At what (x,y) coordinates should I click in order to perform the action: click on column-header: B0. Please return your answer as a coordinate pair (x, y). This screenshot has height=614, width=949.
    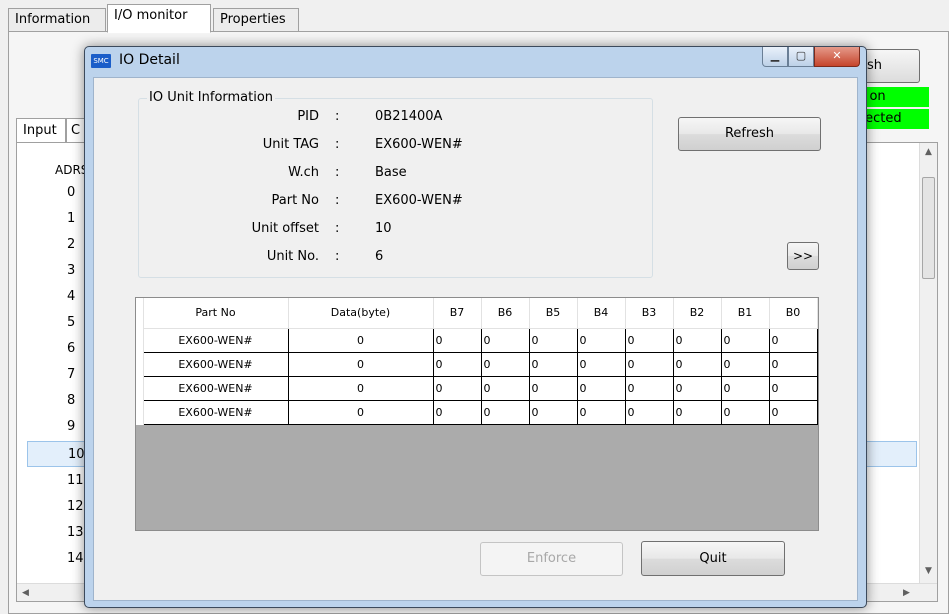
    Looking at the image, I should click on (793, 313).